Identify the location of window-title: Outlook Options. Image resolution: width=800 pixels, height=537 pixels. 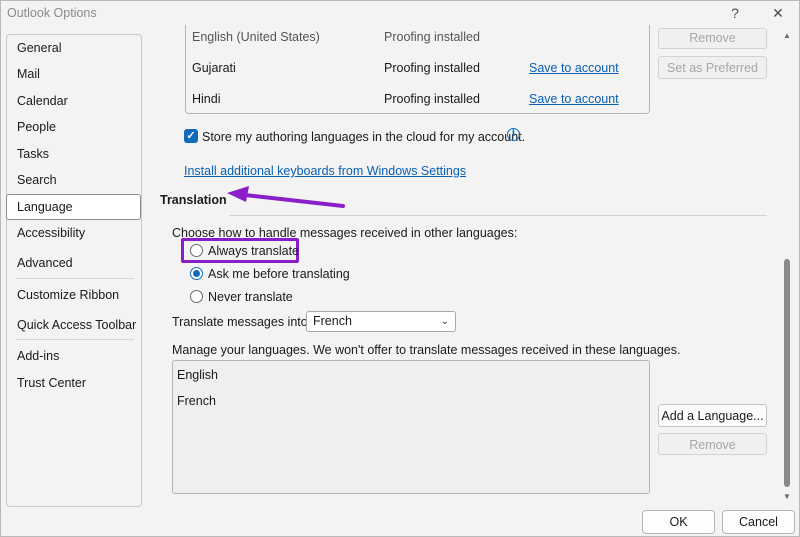
(52, 13).